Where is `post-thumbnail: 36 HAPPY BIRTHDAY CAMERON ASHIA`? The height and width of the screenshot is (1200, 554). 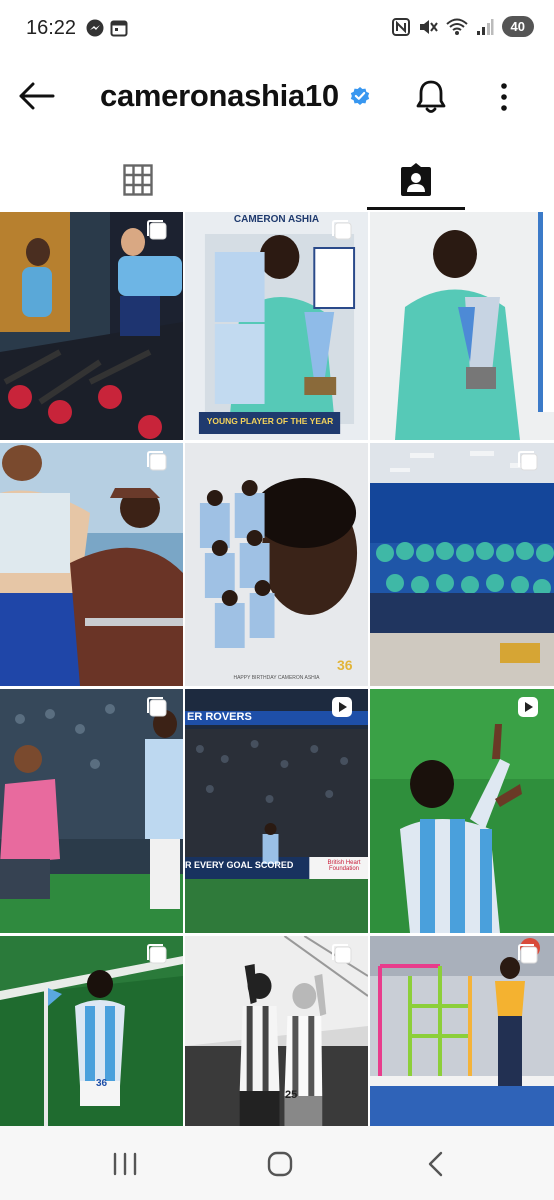
post-thumbnail: 36 HAPPY BIRTHDAY CAMERON ASHIA is located at coordinates (276, 564).